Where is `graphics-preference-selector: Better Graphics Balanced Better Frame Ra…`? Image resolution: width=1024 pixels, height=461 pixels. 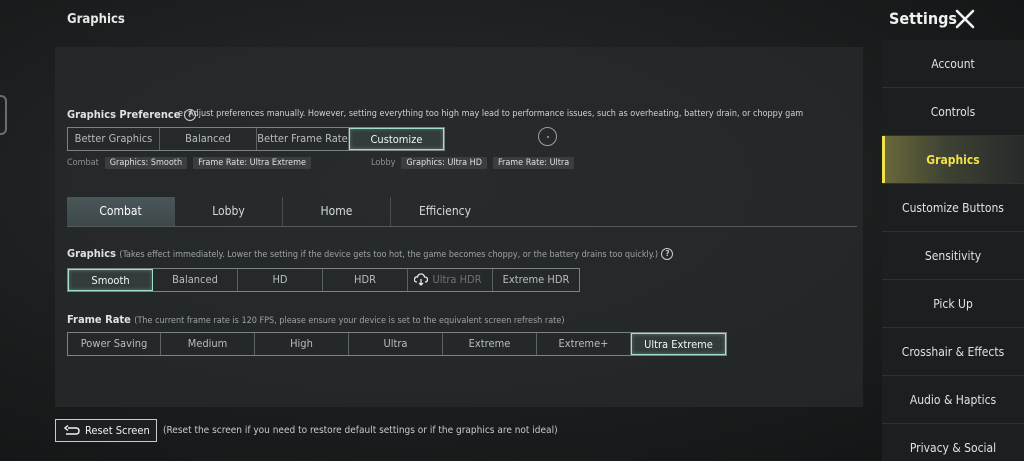
graphics-preference-selector: Better Graphics Balanced Better Frame Ra… is located at coordinates (256, 139).